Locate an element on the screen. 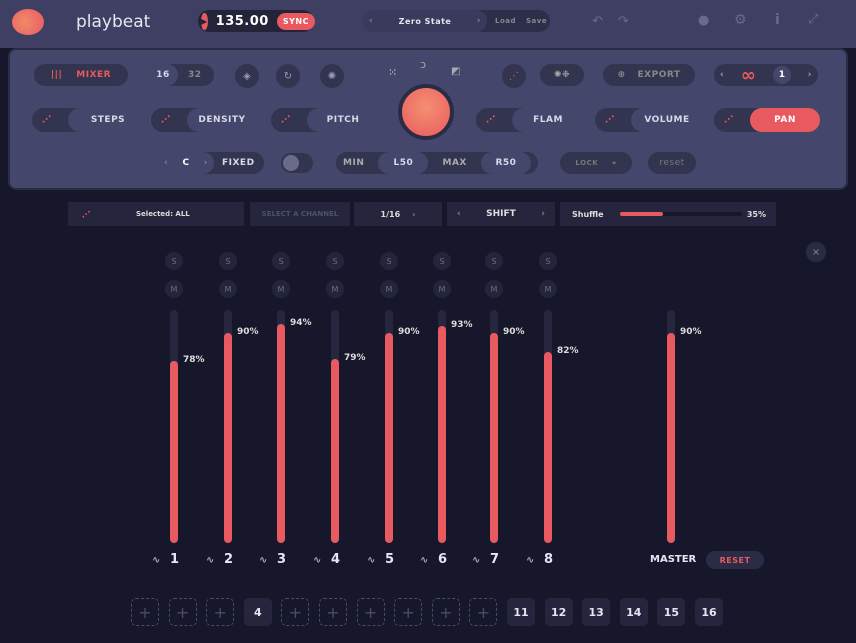 The height and width of the screenshot is (643, 856). swap-icon: ◩ is located at coordinates (455, 71).